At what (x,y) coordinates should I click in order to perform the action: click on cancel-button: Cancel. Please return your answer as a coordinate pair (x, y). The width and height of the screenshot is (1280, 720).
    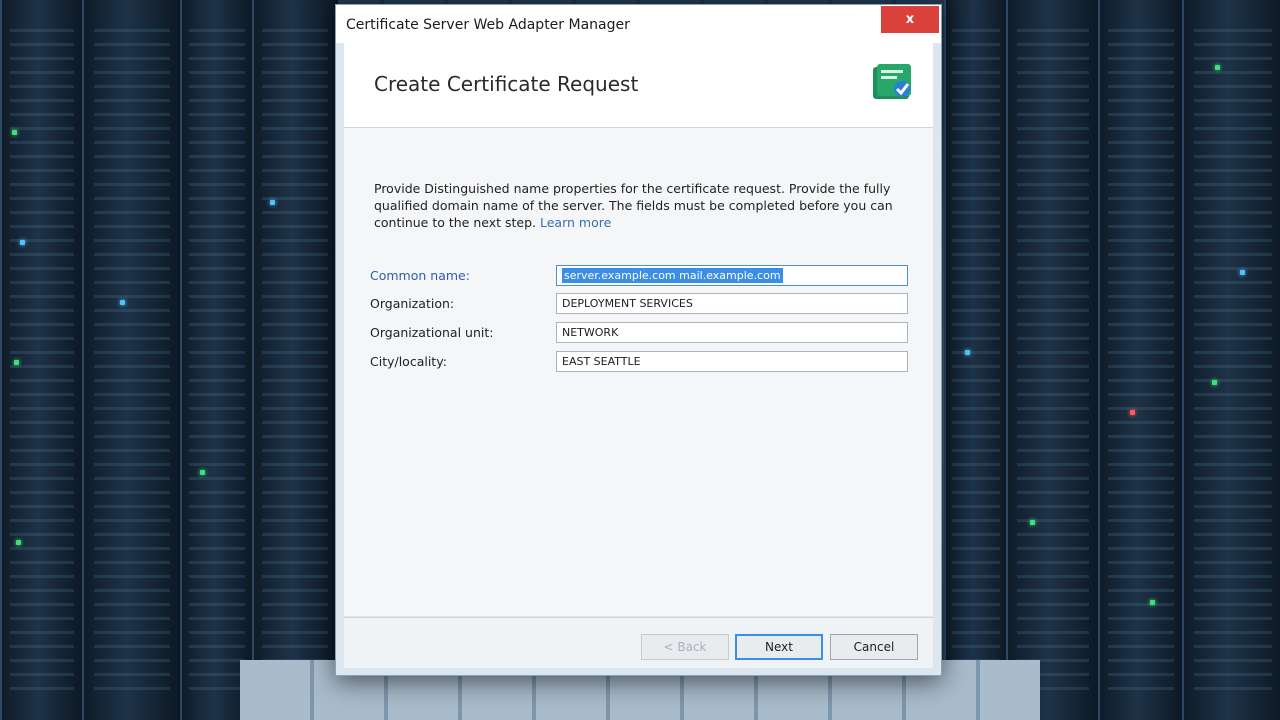
    Looking at the image, I should click on (874, 647).